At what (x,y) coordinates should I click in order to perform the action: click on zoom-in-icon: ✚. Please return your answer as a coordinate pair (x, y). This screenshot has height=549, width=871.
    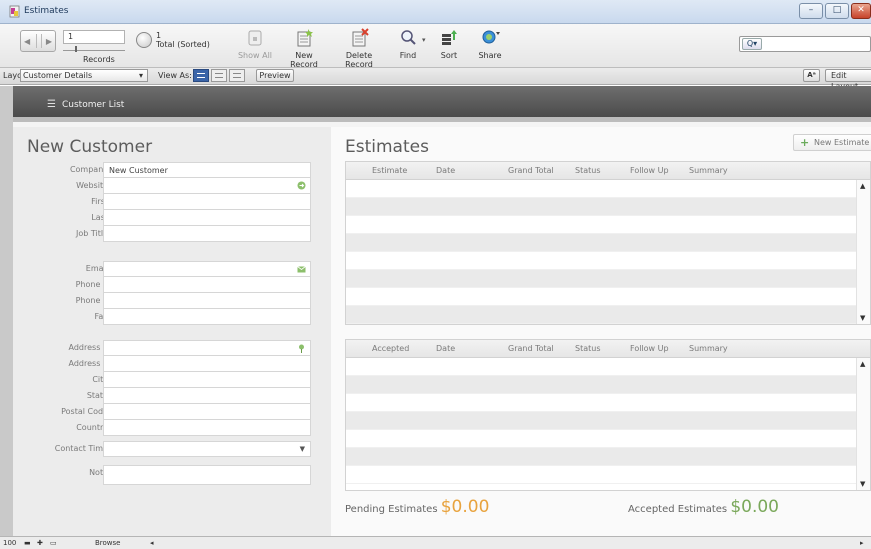
    Looking at the image, I should click on (40, 543).